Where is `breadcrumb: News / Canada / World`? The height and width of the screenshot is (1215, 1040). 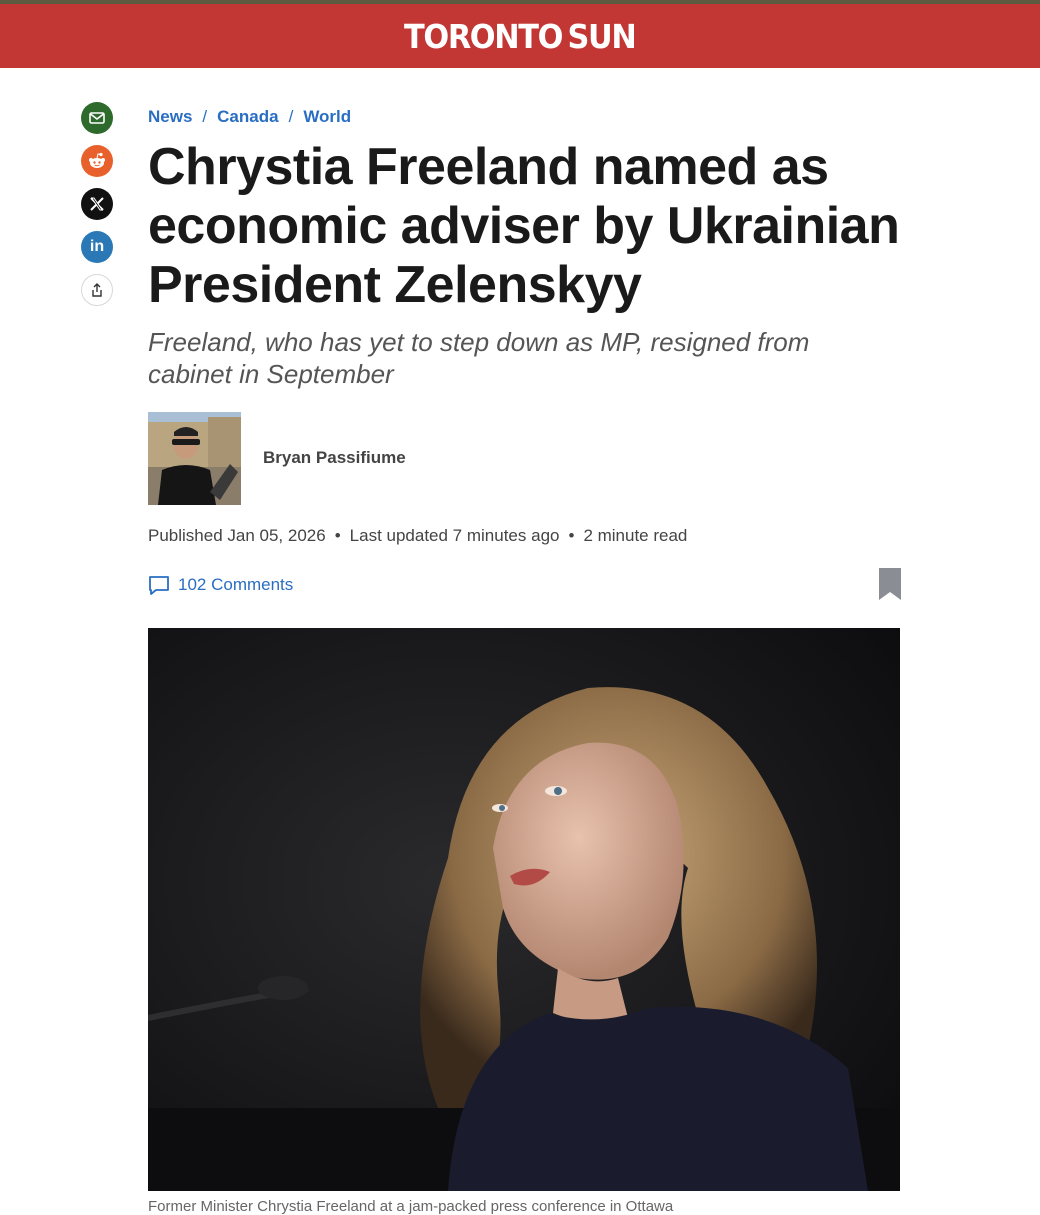
breadcrumb: News / Canada / World is located at coordinates (249, 117).